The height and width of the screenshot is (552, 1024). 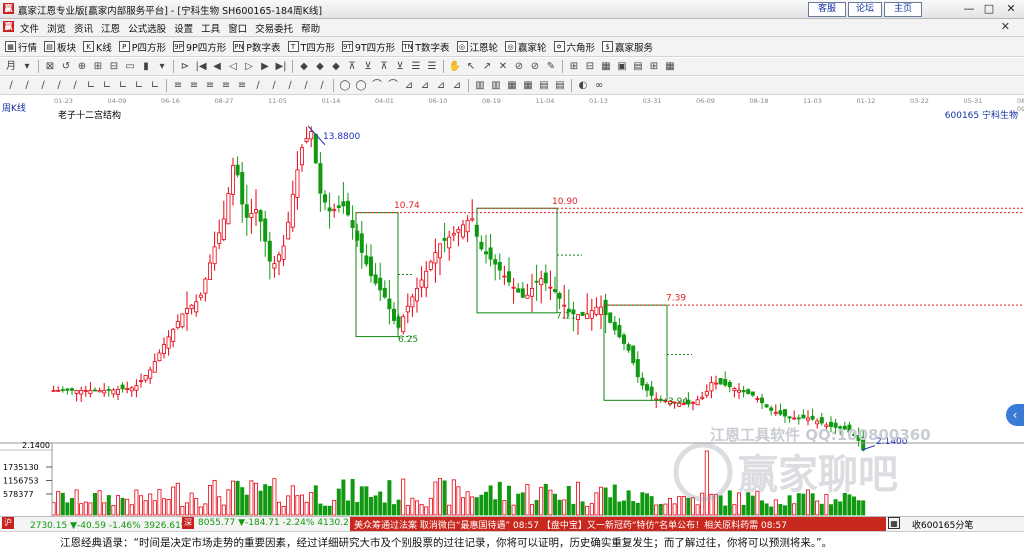 What do you see at coordinates (487, 67) in the screenshot?
I see `toolbar2-tool-icon: ↗` at bounding box center [487, 67].